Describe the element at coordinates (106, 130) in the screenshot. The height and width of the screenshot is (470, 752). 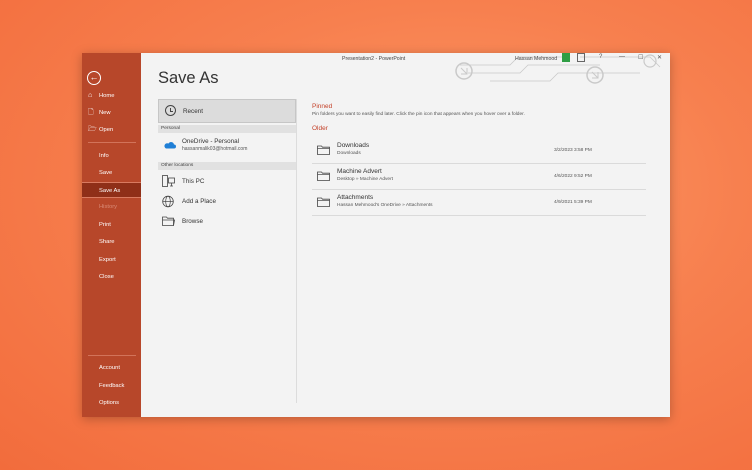
I see `sidebar-item-label: Open` at that location.